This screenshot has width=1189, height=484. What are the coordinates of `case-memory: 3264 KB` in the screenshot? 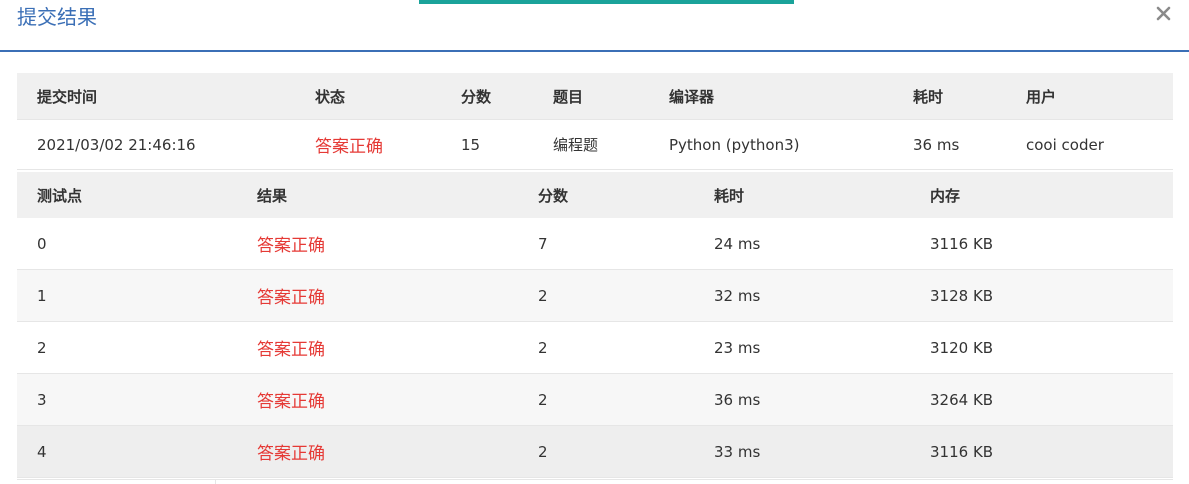 It's located at (962, 399).